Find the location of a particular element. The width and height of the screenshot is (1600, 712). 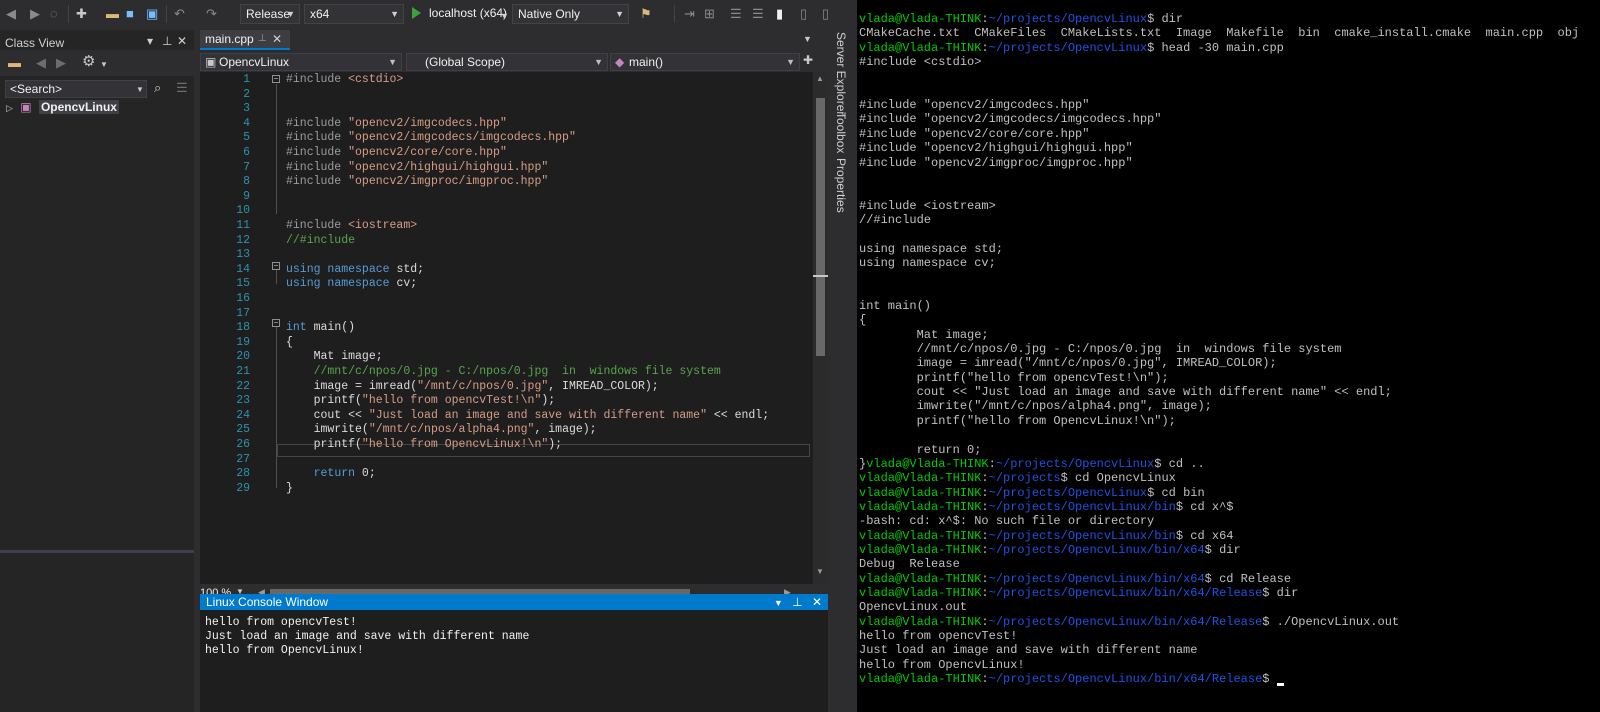

code-line: printf("hello from OpencvLinux!\n"); is located at coordinates (424, 444).